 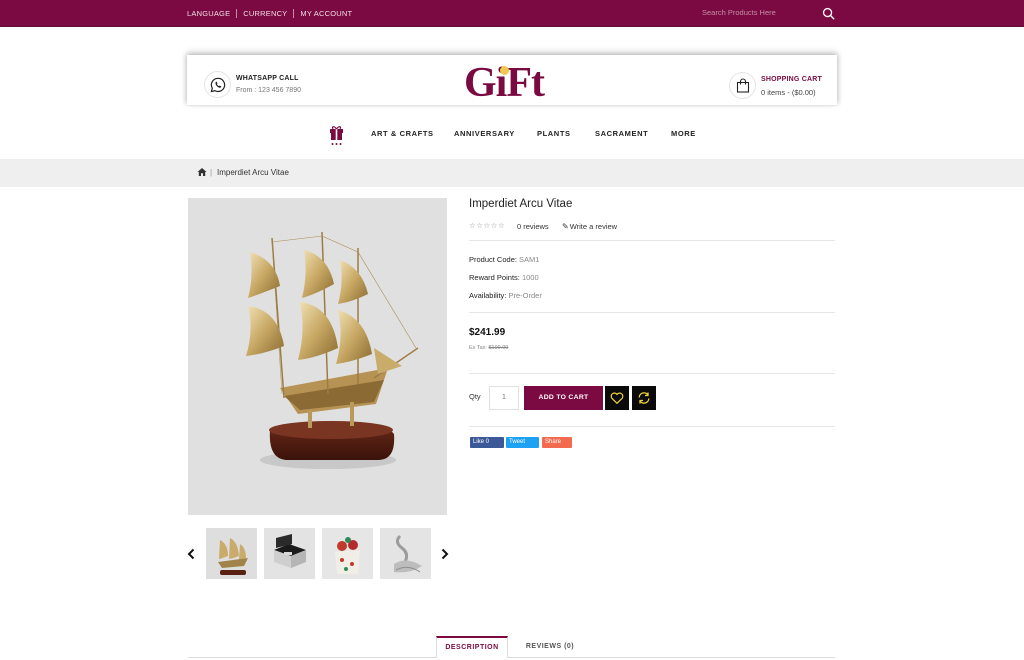 What do you see at coordinates (336, 135) in the screenshot?
I see `gift-icon` at bounding box center [336, 135].